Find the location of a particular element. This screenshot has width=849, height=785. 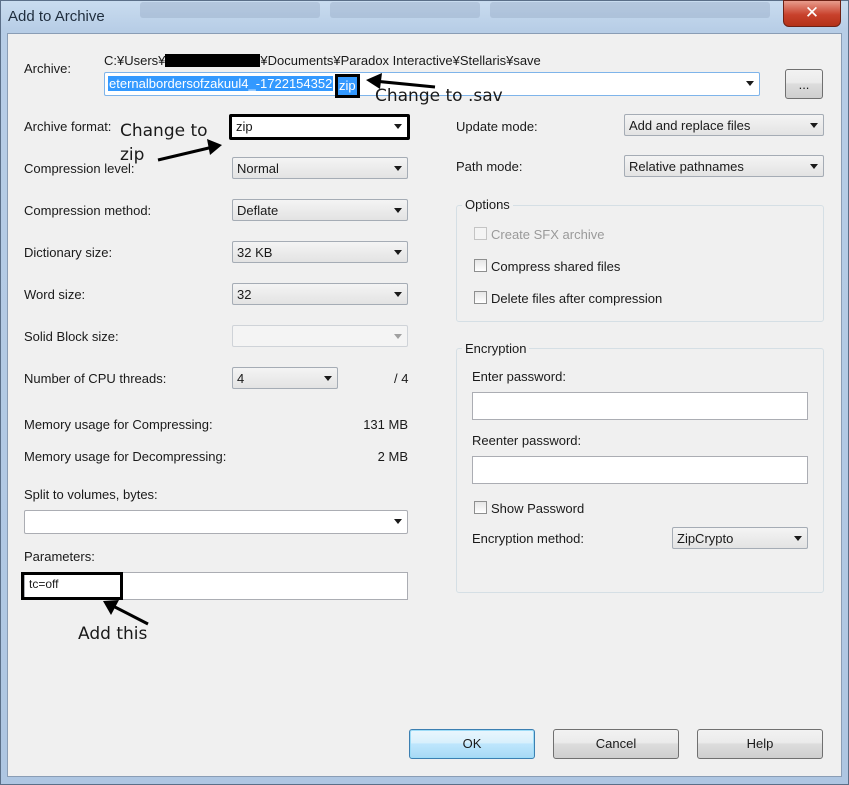

annotation-add-this: Add this is located at coordinates (113, 634).